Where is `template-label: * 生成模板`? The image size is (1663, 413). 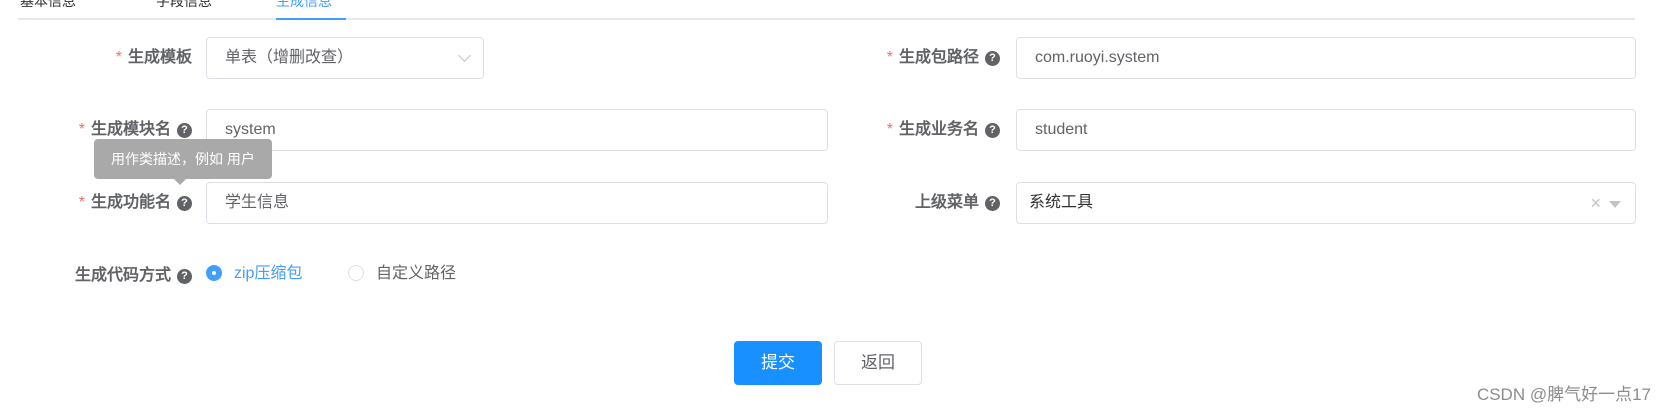 template-label: * 生成模板 is located at coordinates (153, 57).